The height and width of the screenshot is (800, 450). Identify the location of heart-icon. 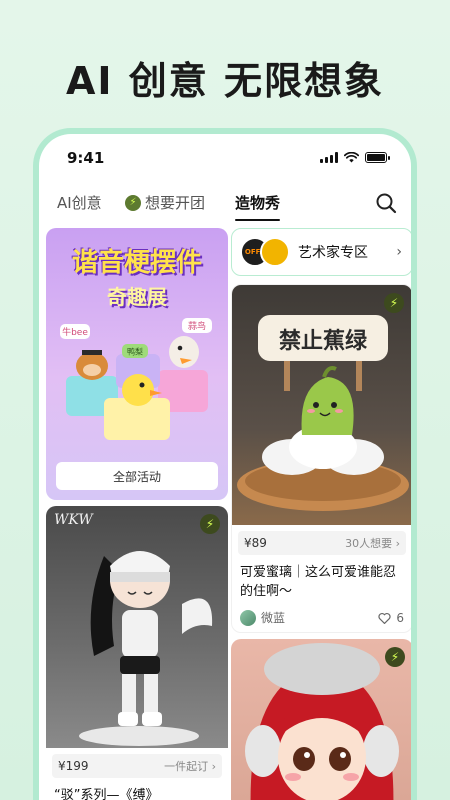
(384, 618).